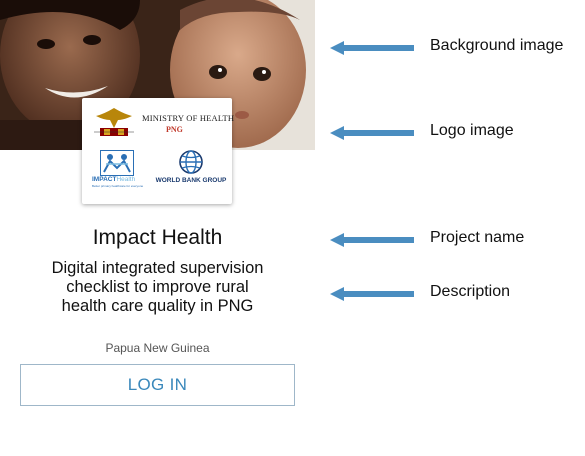 Image resolution: width=585 pixels, height=456 pixels. I want to click on ministry-title: MINISTRY OF HEALTH, so click(188, 118).